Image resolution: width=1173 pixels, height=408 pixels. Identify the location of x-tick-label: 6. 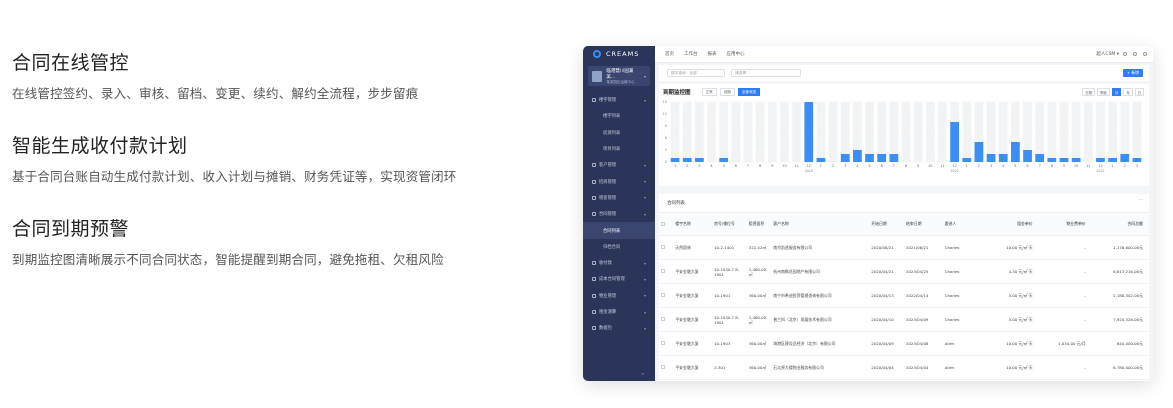
(736, 166).